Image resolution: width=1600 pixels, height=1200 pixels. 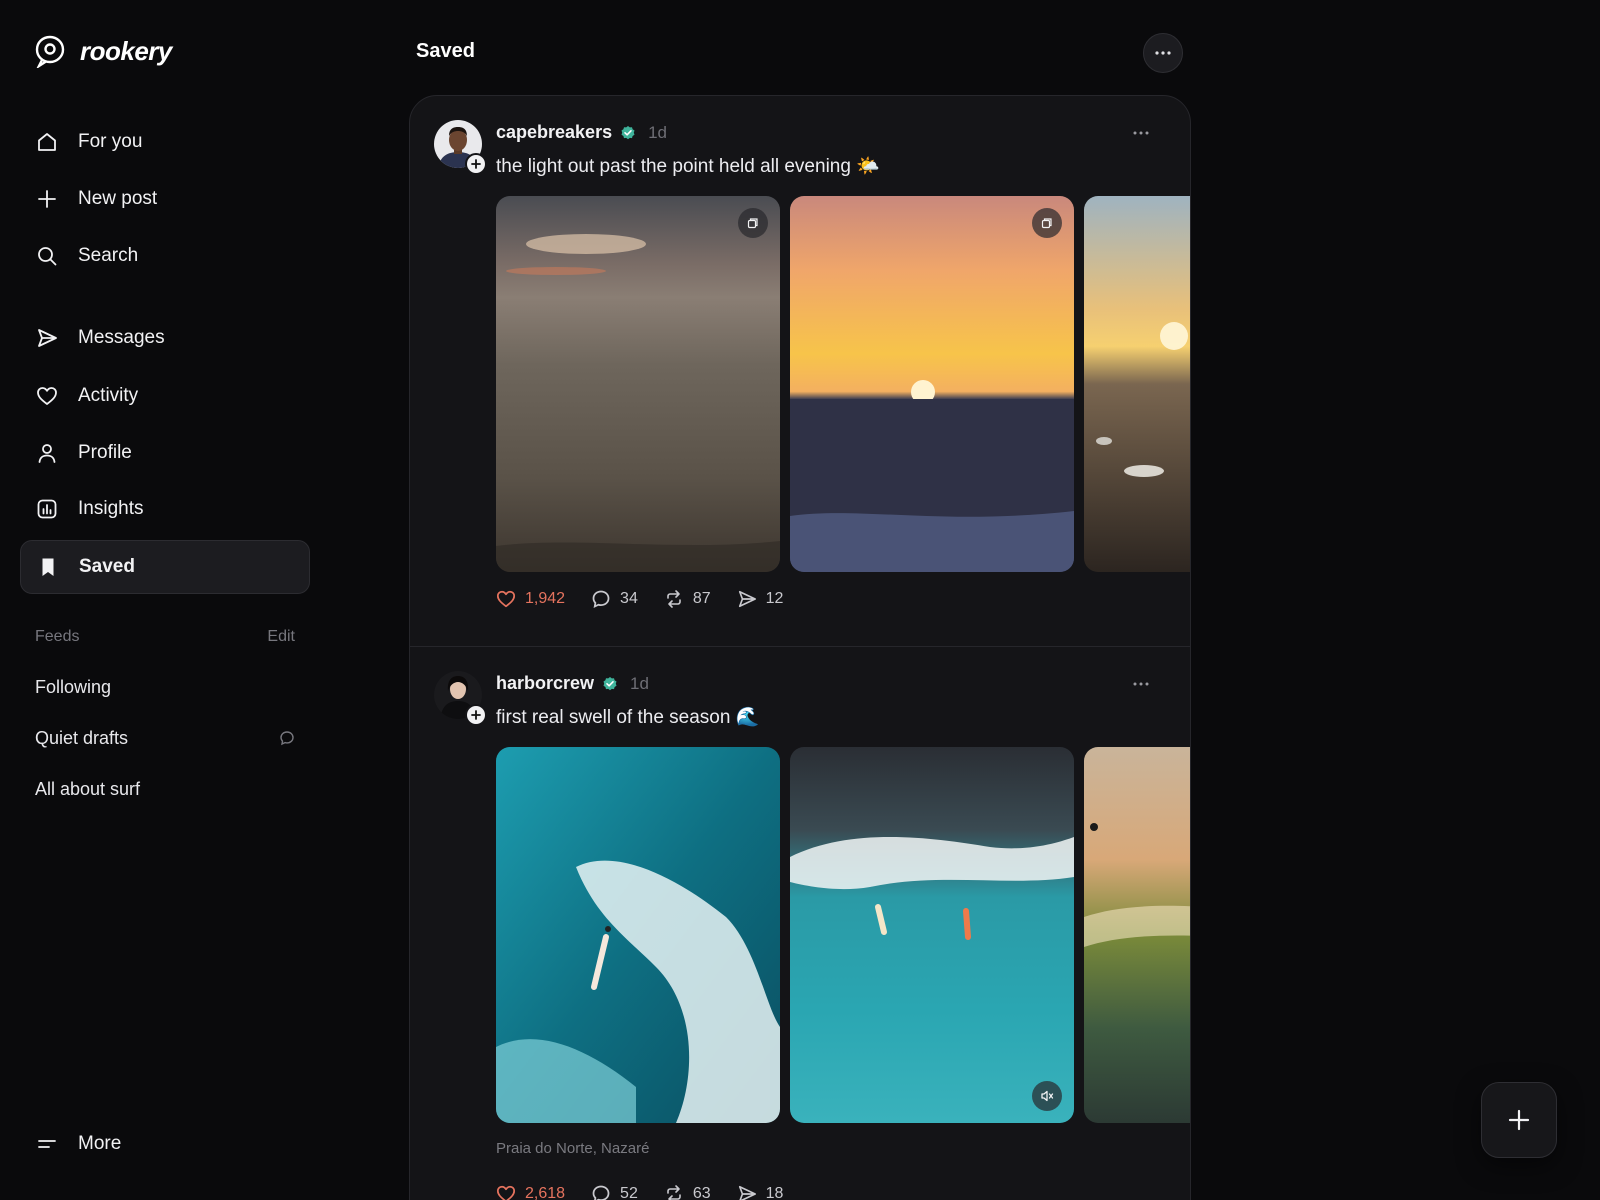 What do you see at coordinates (118, 198) in the screenshot?
I see `sidebar-item-label: New post` at bounding box center [118, 198].